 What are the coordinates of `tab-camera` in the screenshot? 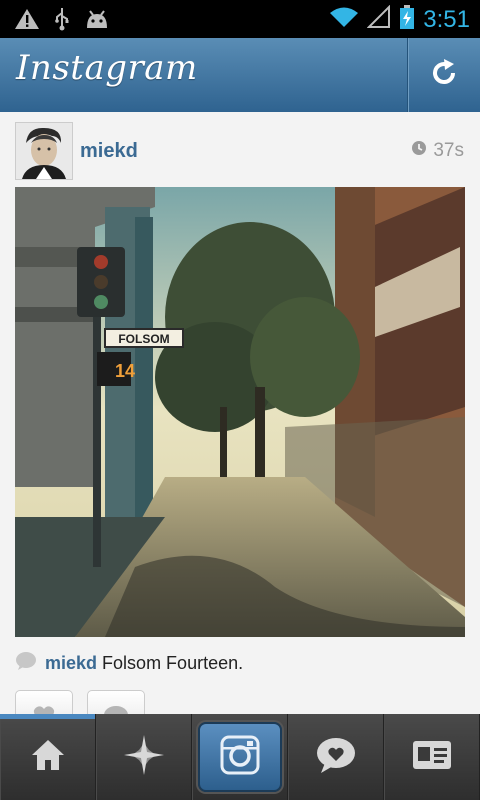 It's located at (240, 757).